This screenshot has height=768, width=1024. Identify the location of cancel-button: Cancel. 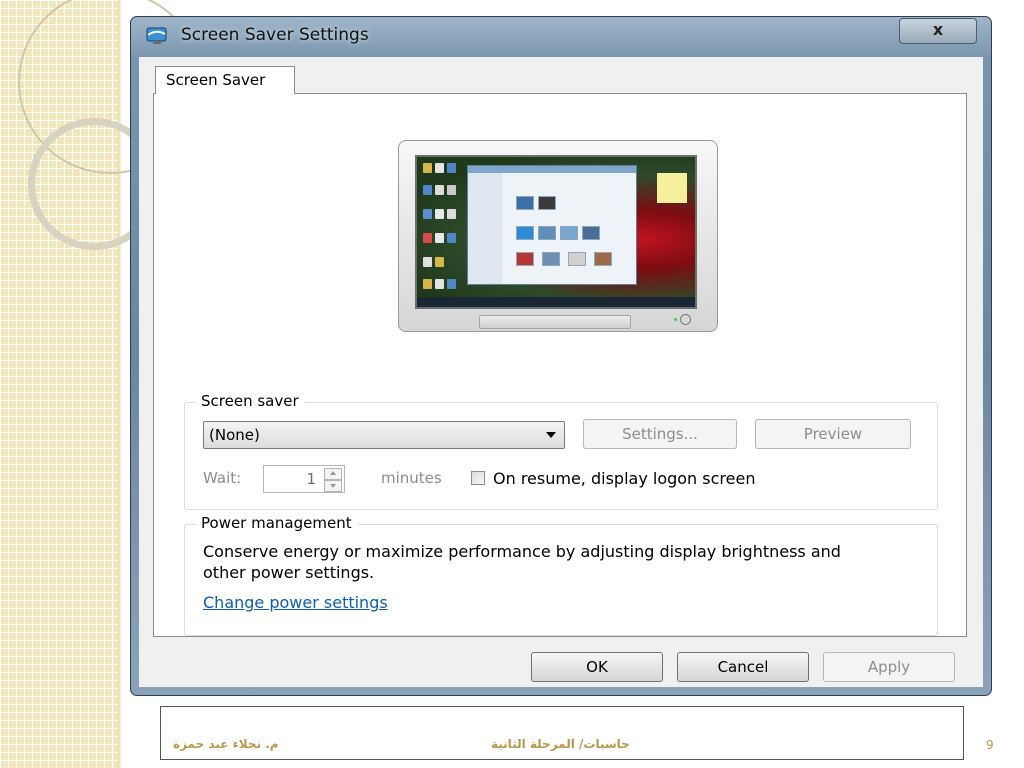
(743, 667).